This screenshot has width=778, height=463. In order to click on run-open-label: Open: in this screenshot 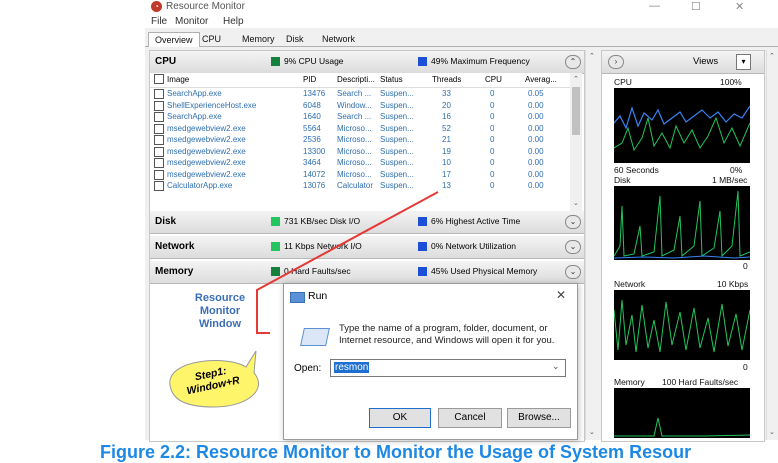, I will do `click(308, 368)`.